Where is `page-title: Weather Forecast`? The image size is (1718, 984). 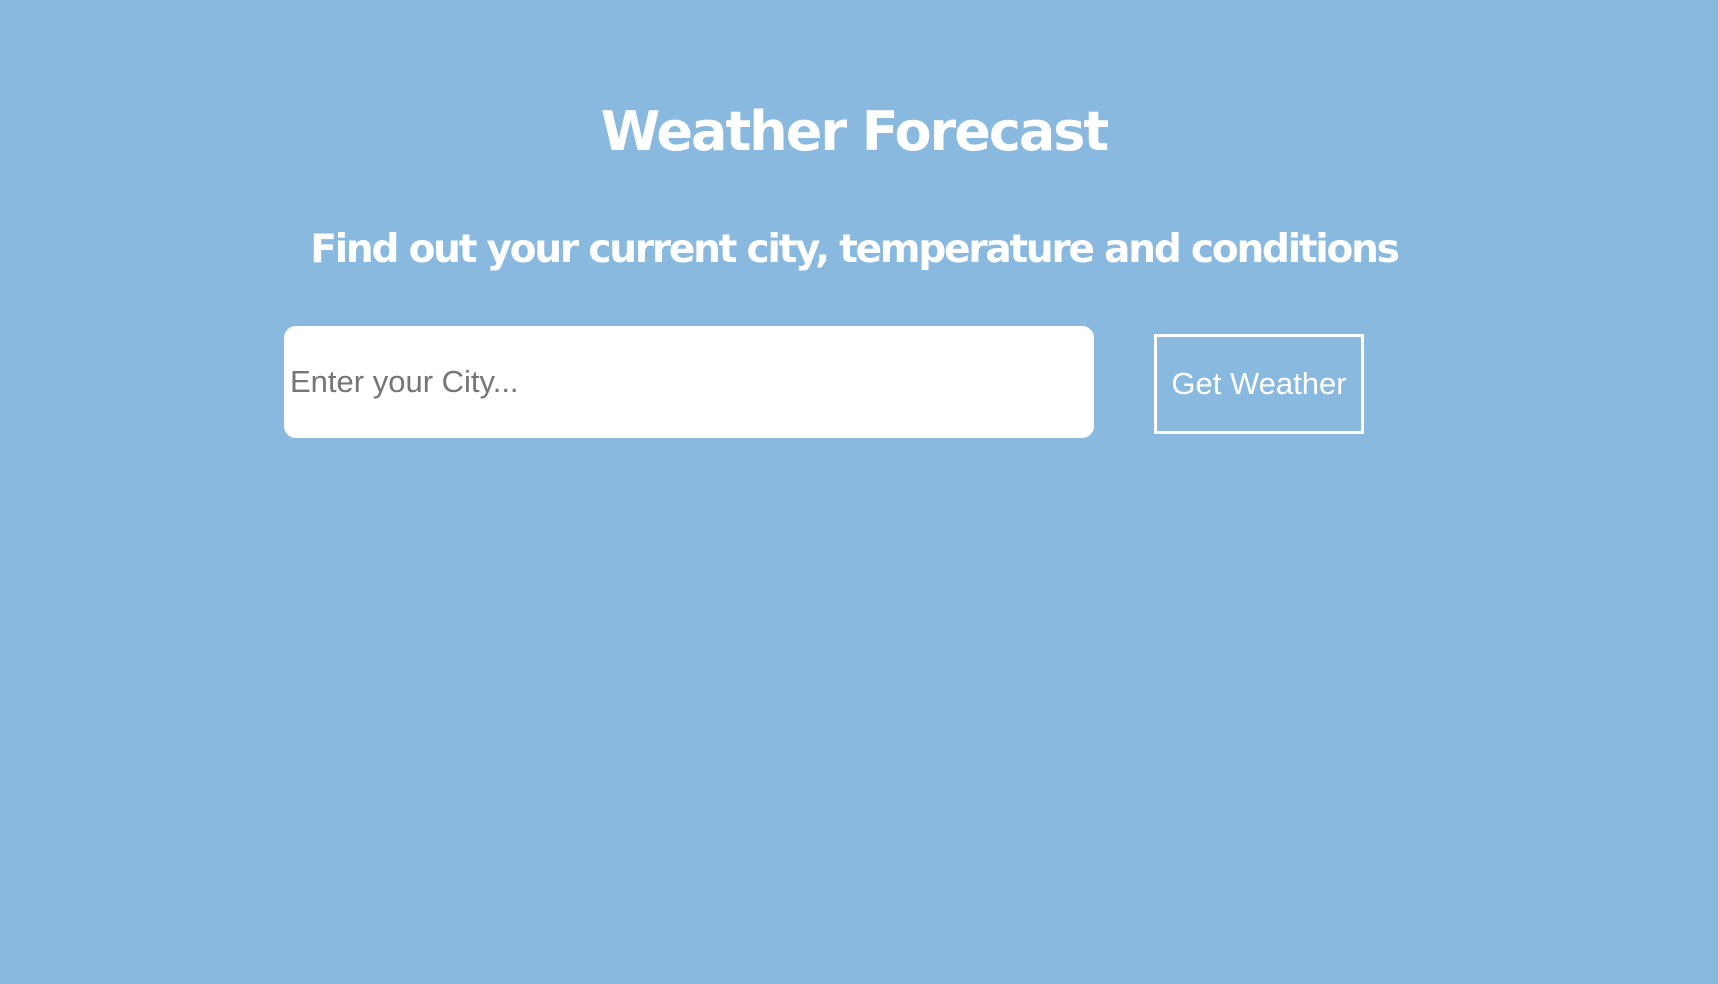
page-title: Weather Forecast is located at coordinates (854, 131).